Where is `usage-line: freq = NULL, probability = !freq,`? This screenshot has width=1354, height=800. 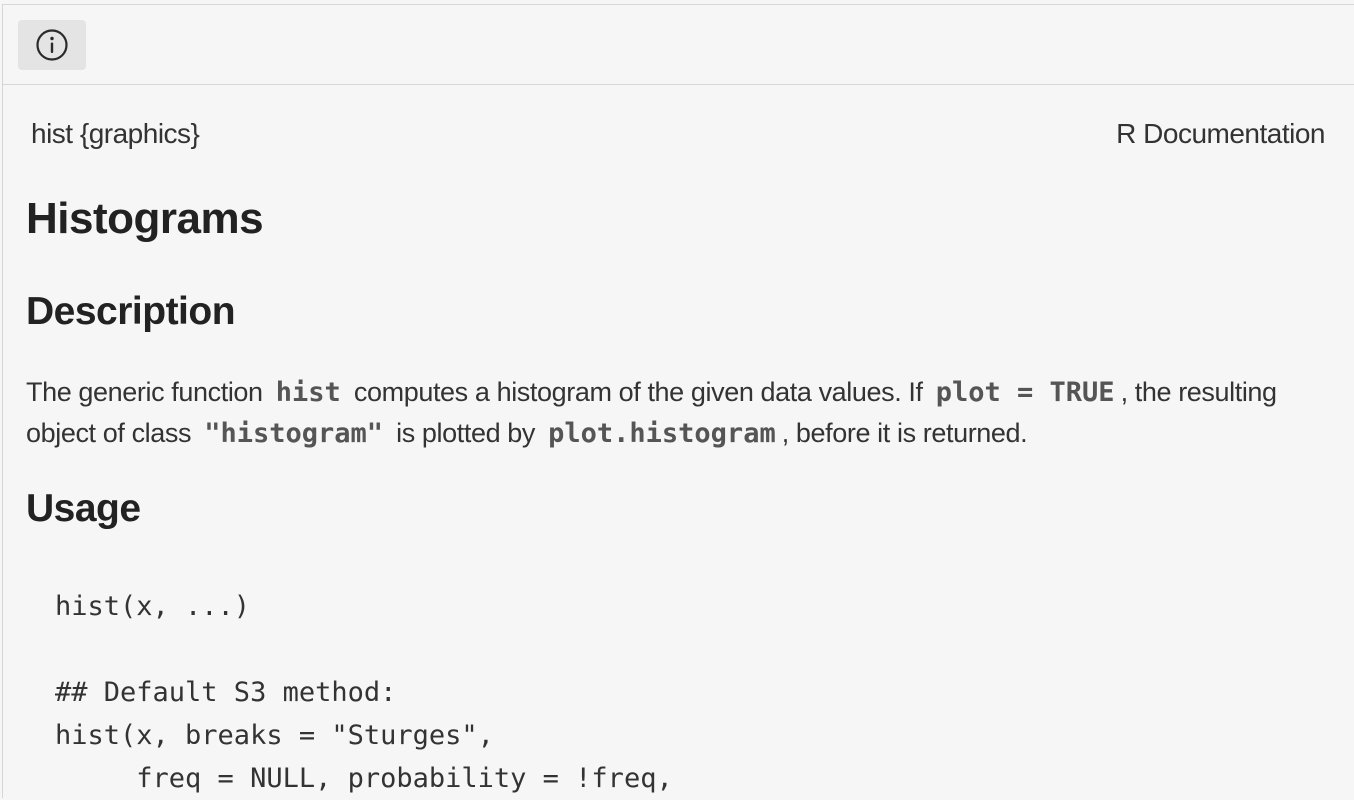
usage-line: freq = NULL, probability = !freq, is located at coordinates (364, 778).